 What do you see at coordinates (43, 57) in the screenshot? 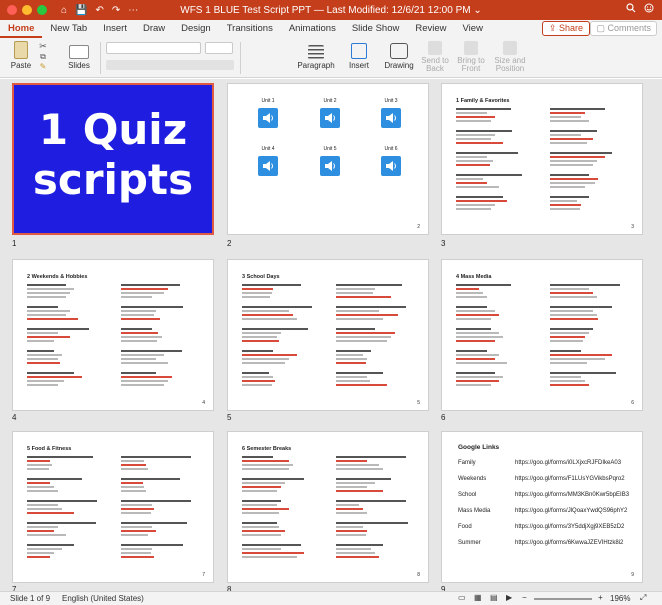
I see `copy-icon: ⧉` at bounding box center [43, 57].